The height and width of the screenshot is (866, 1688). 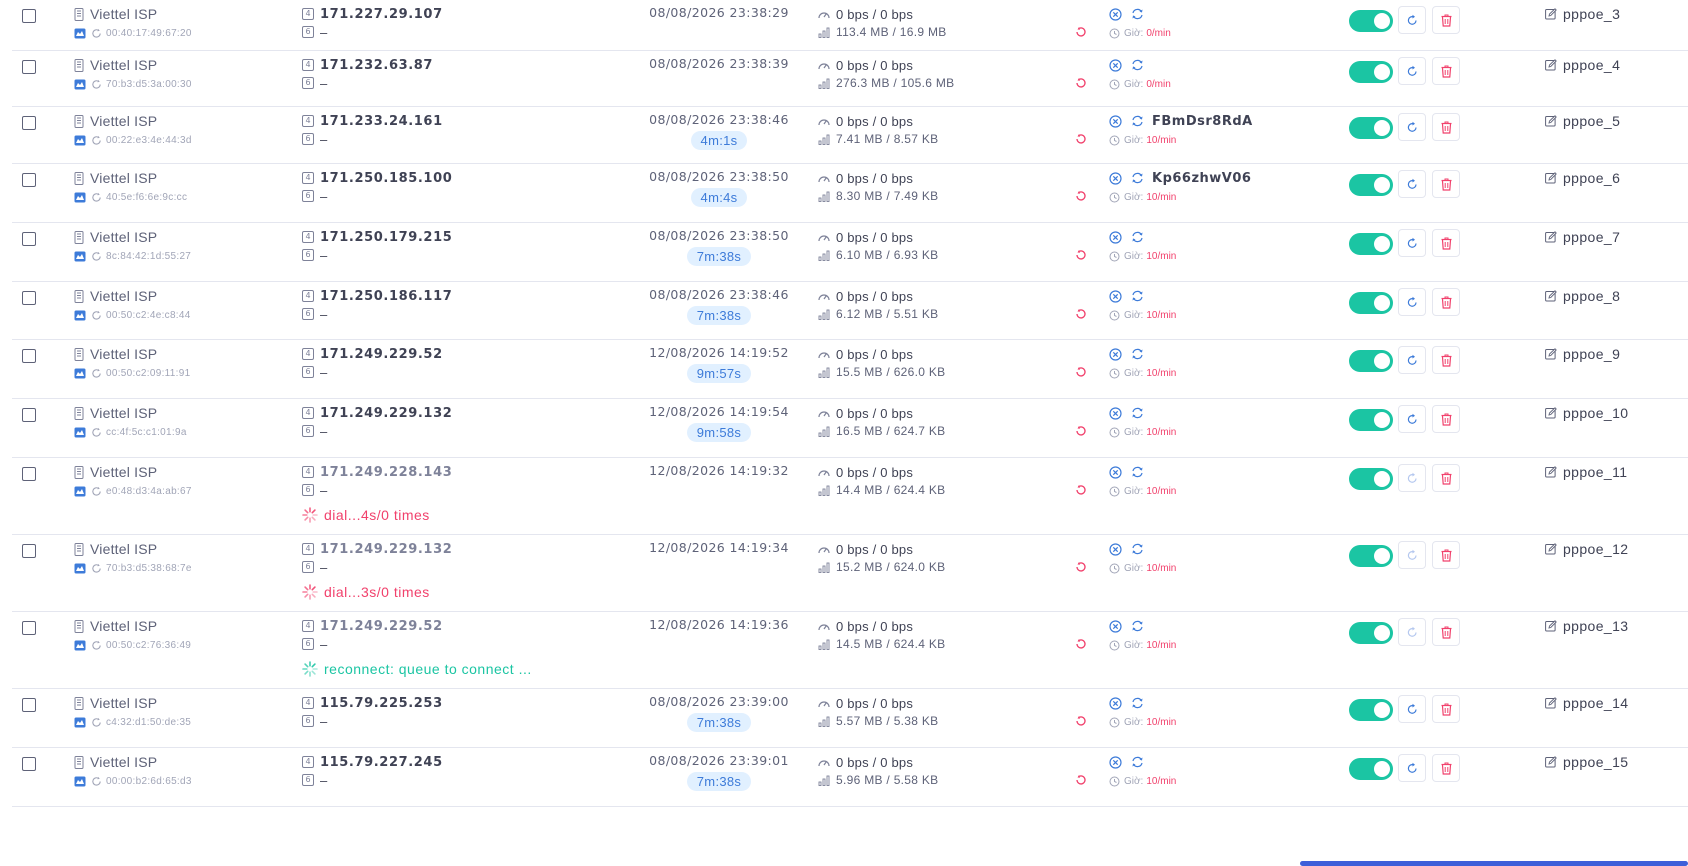 I want to click on ipv4-address: 115.79.225.253, so click(x=381, y=703).